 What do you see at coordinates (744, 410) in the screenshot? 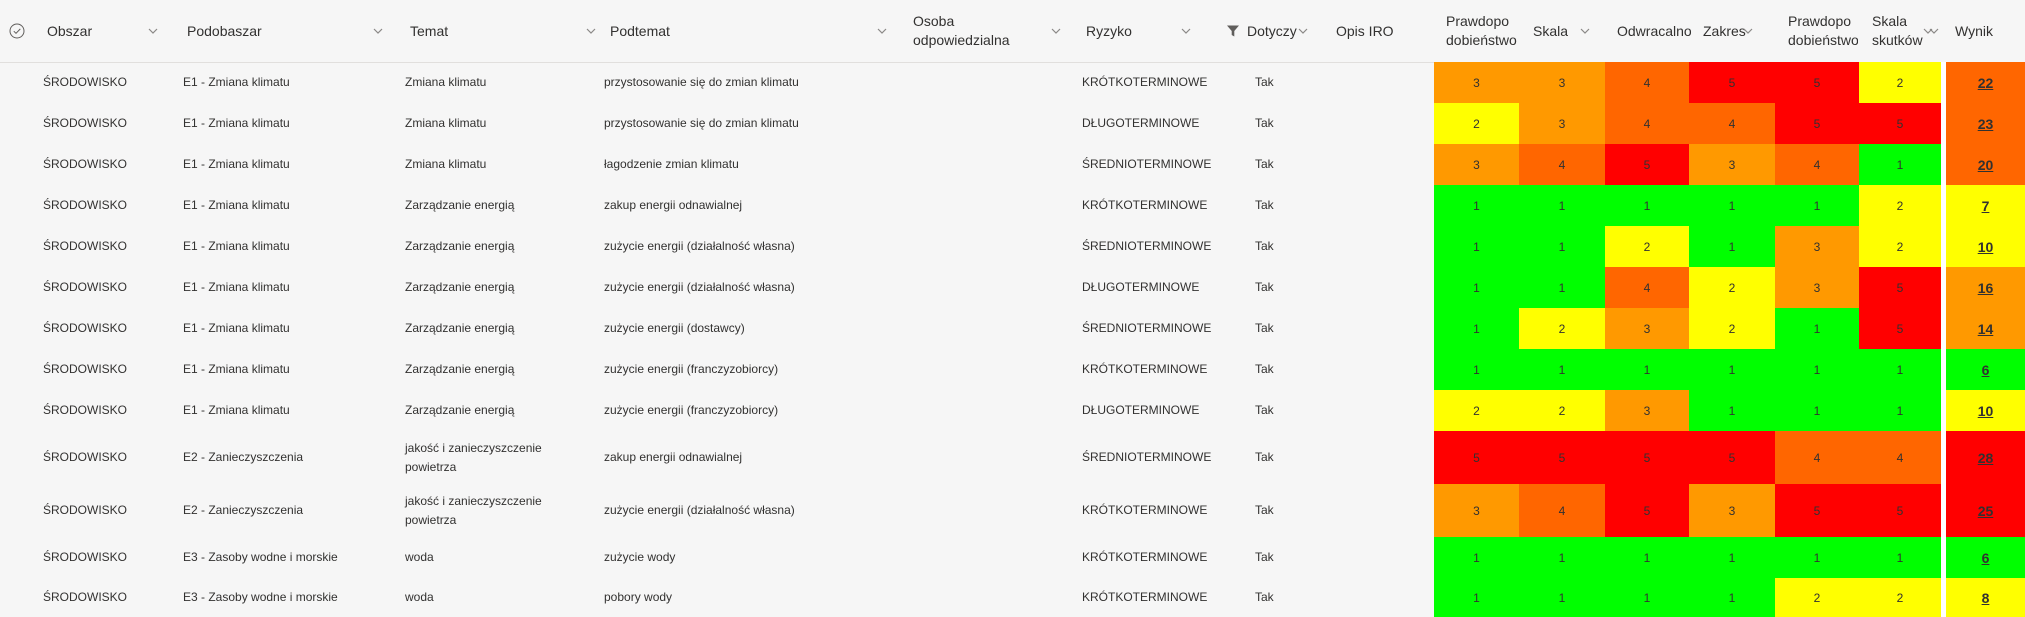
I see `cell-podtemat: zużycie energii (franczyzobiorcy)` at bounding box center [744, 410].